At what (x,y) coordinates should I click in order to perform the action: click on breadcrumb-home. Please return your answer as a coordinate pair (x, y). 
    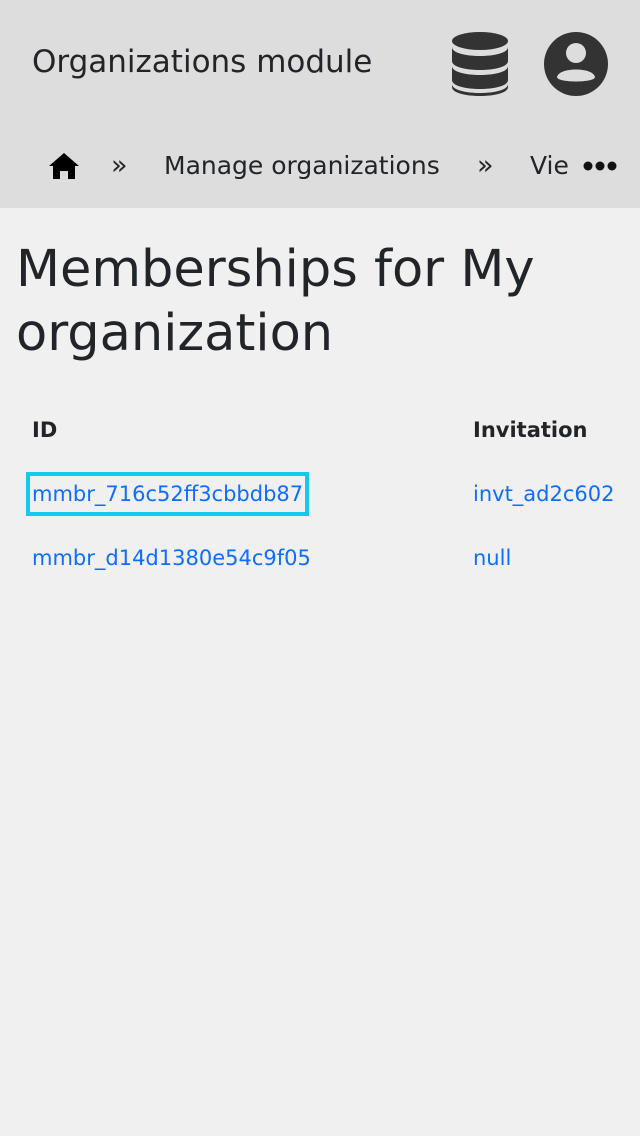
    Looking at the image, I should click on (64, 166).